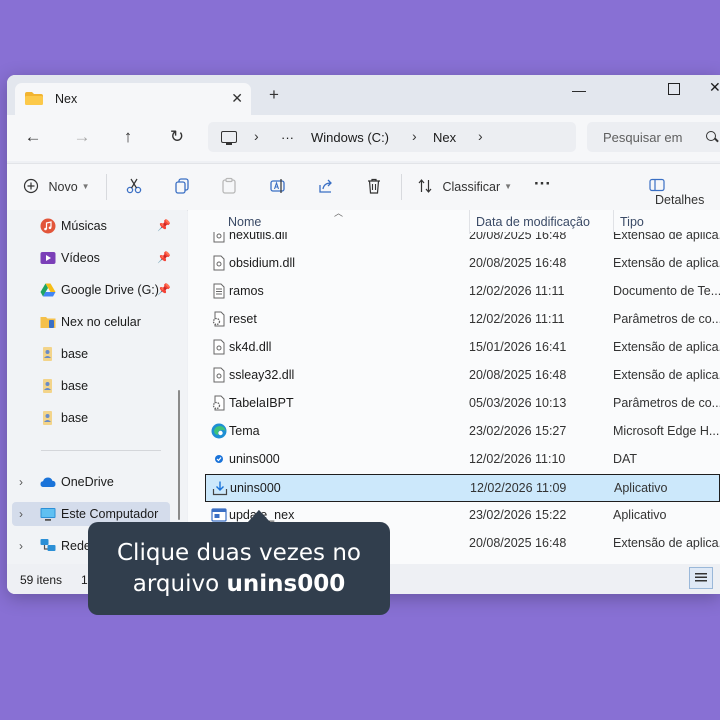 This screenshot has width=720, height=720. I want to click on share-icon, so click(325, 186).